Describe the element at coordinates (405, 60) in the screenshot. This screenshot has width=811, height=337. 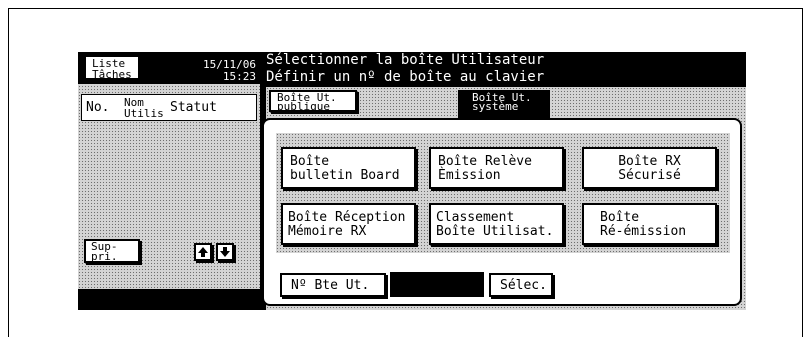
I see `header-instruction-1: Sélectionner la boîte Utilisateur` at that location.